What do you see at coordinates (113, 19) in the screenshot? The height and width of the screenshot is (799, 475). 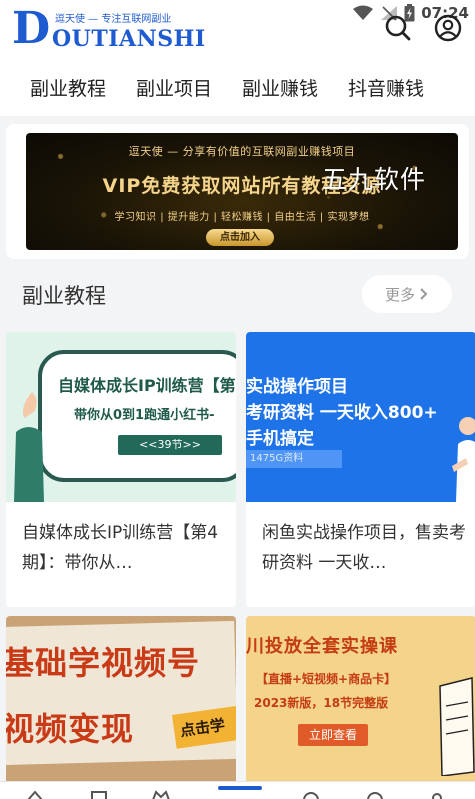 I see `logo-slogan: 逗天使 — 专注互联网副业` at bounding box center [113, 19].